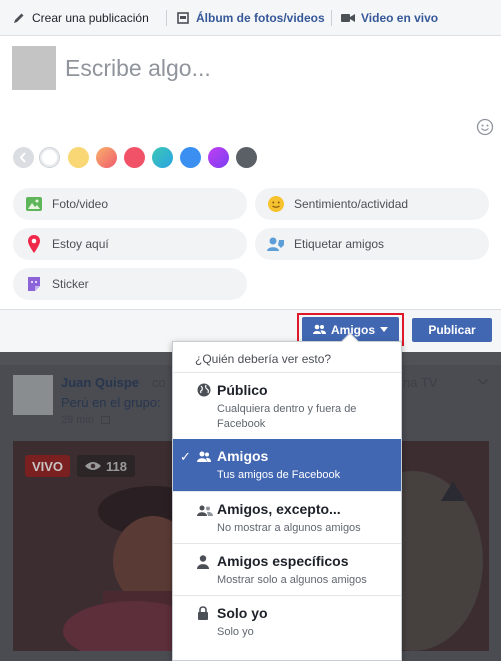 The height and width of the screenshot is (661, 501). What do you see at coordinates (162, 157) in the screenshot?
I see `swatch-teal` at bounding box center [162, 157].